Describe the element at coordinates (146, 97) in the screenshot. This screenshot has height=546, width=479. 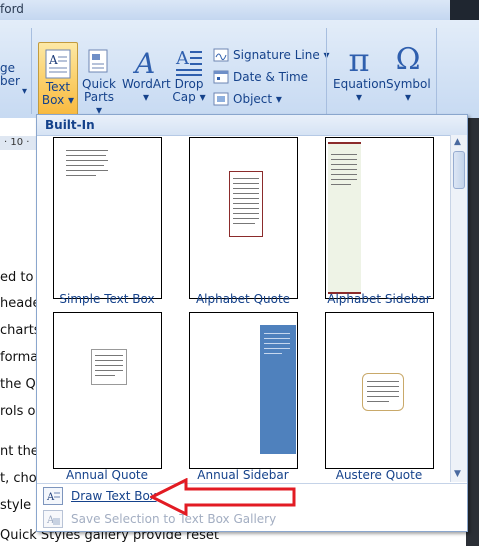
I see `wordart-label-2: ▾` at that location.